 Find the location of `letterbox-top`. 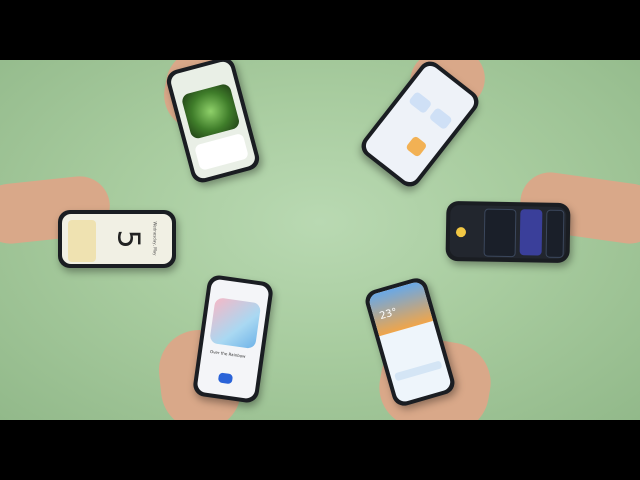

letterbox-top is located at coordinates (320, 30).